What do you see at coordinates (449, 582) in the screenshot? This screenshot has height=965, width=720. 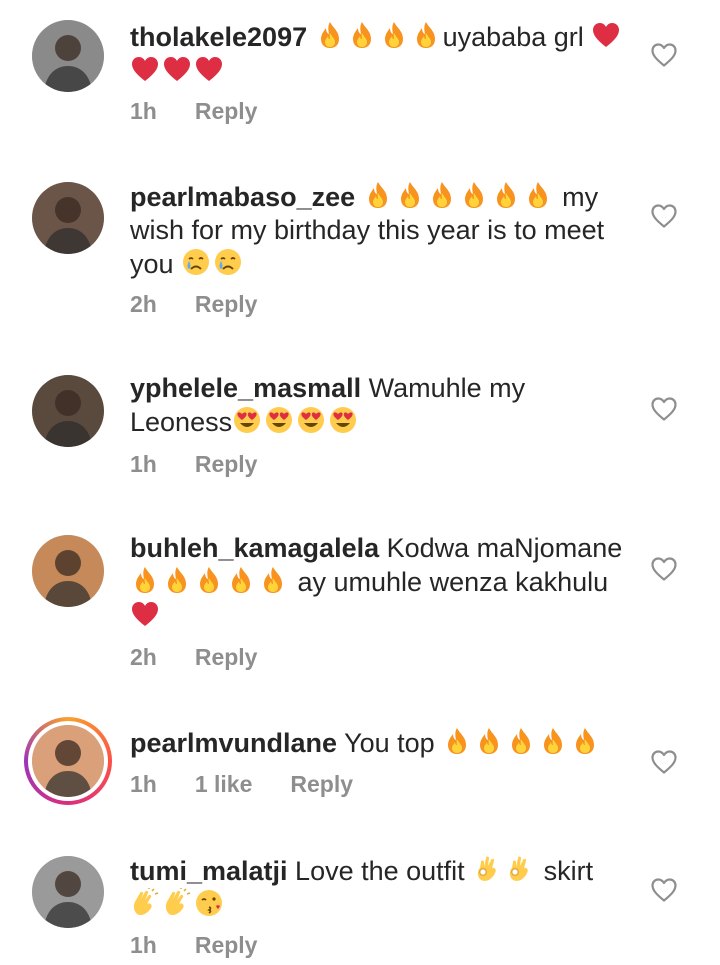 I see `comment-text: ay umuhle wenza kakhulu` at bounding box center [449, 582].